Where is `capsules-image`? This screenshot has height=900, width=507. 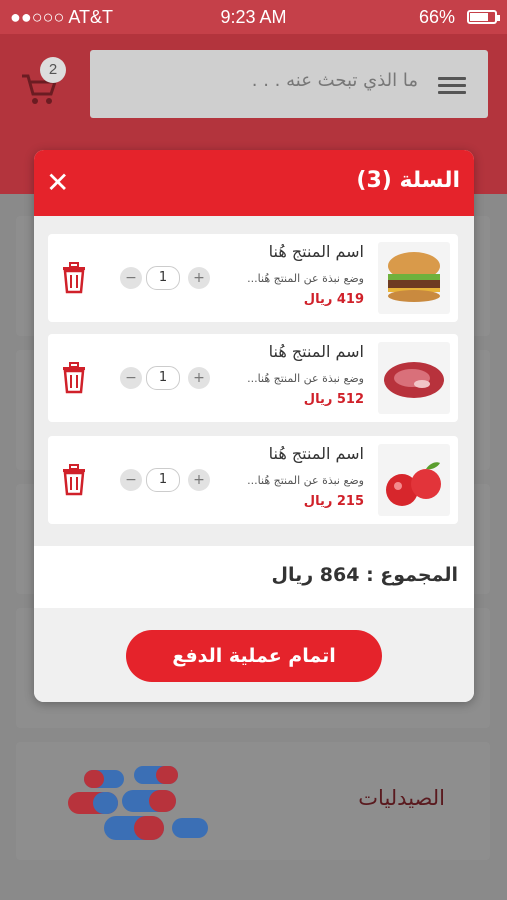 capsules-image is located at coordinates (138, 803).